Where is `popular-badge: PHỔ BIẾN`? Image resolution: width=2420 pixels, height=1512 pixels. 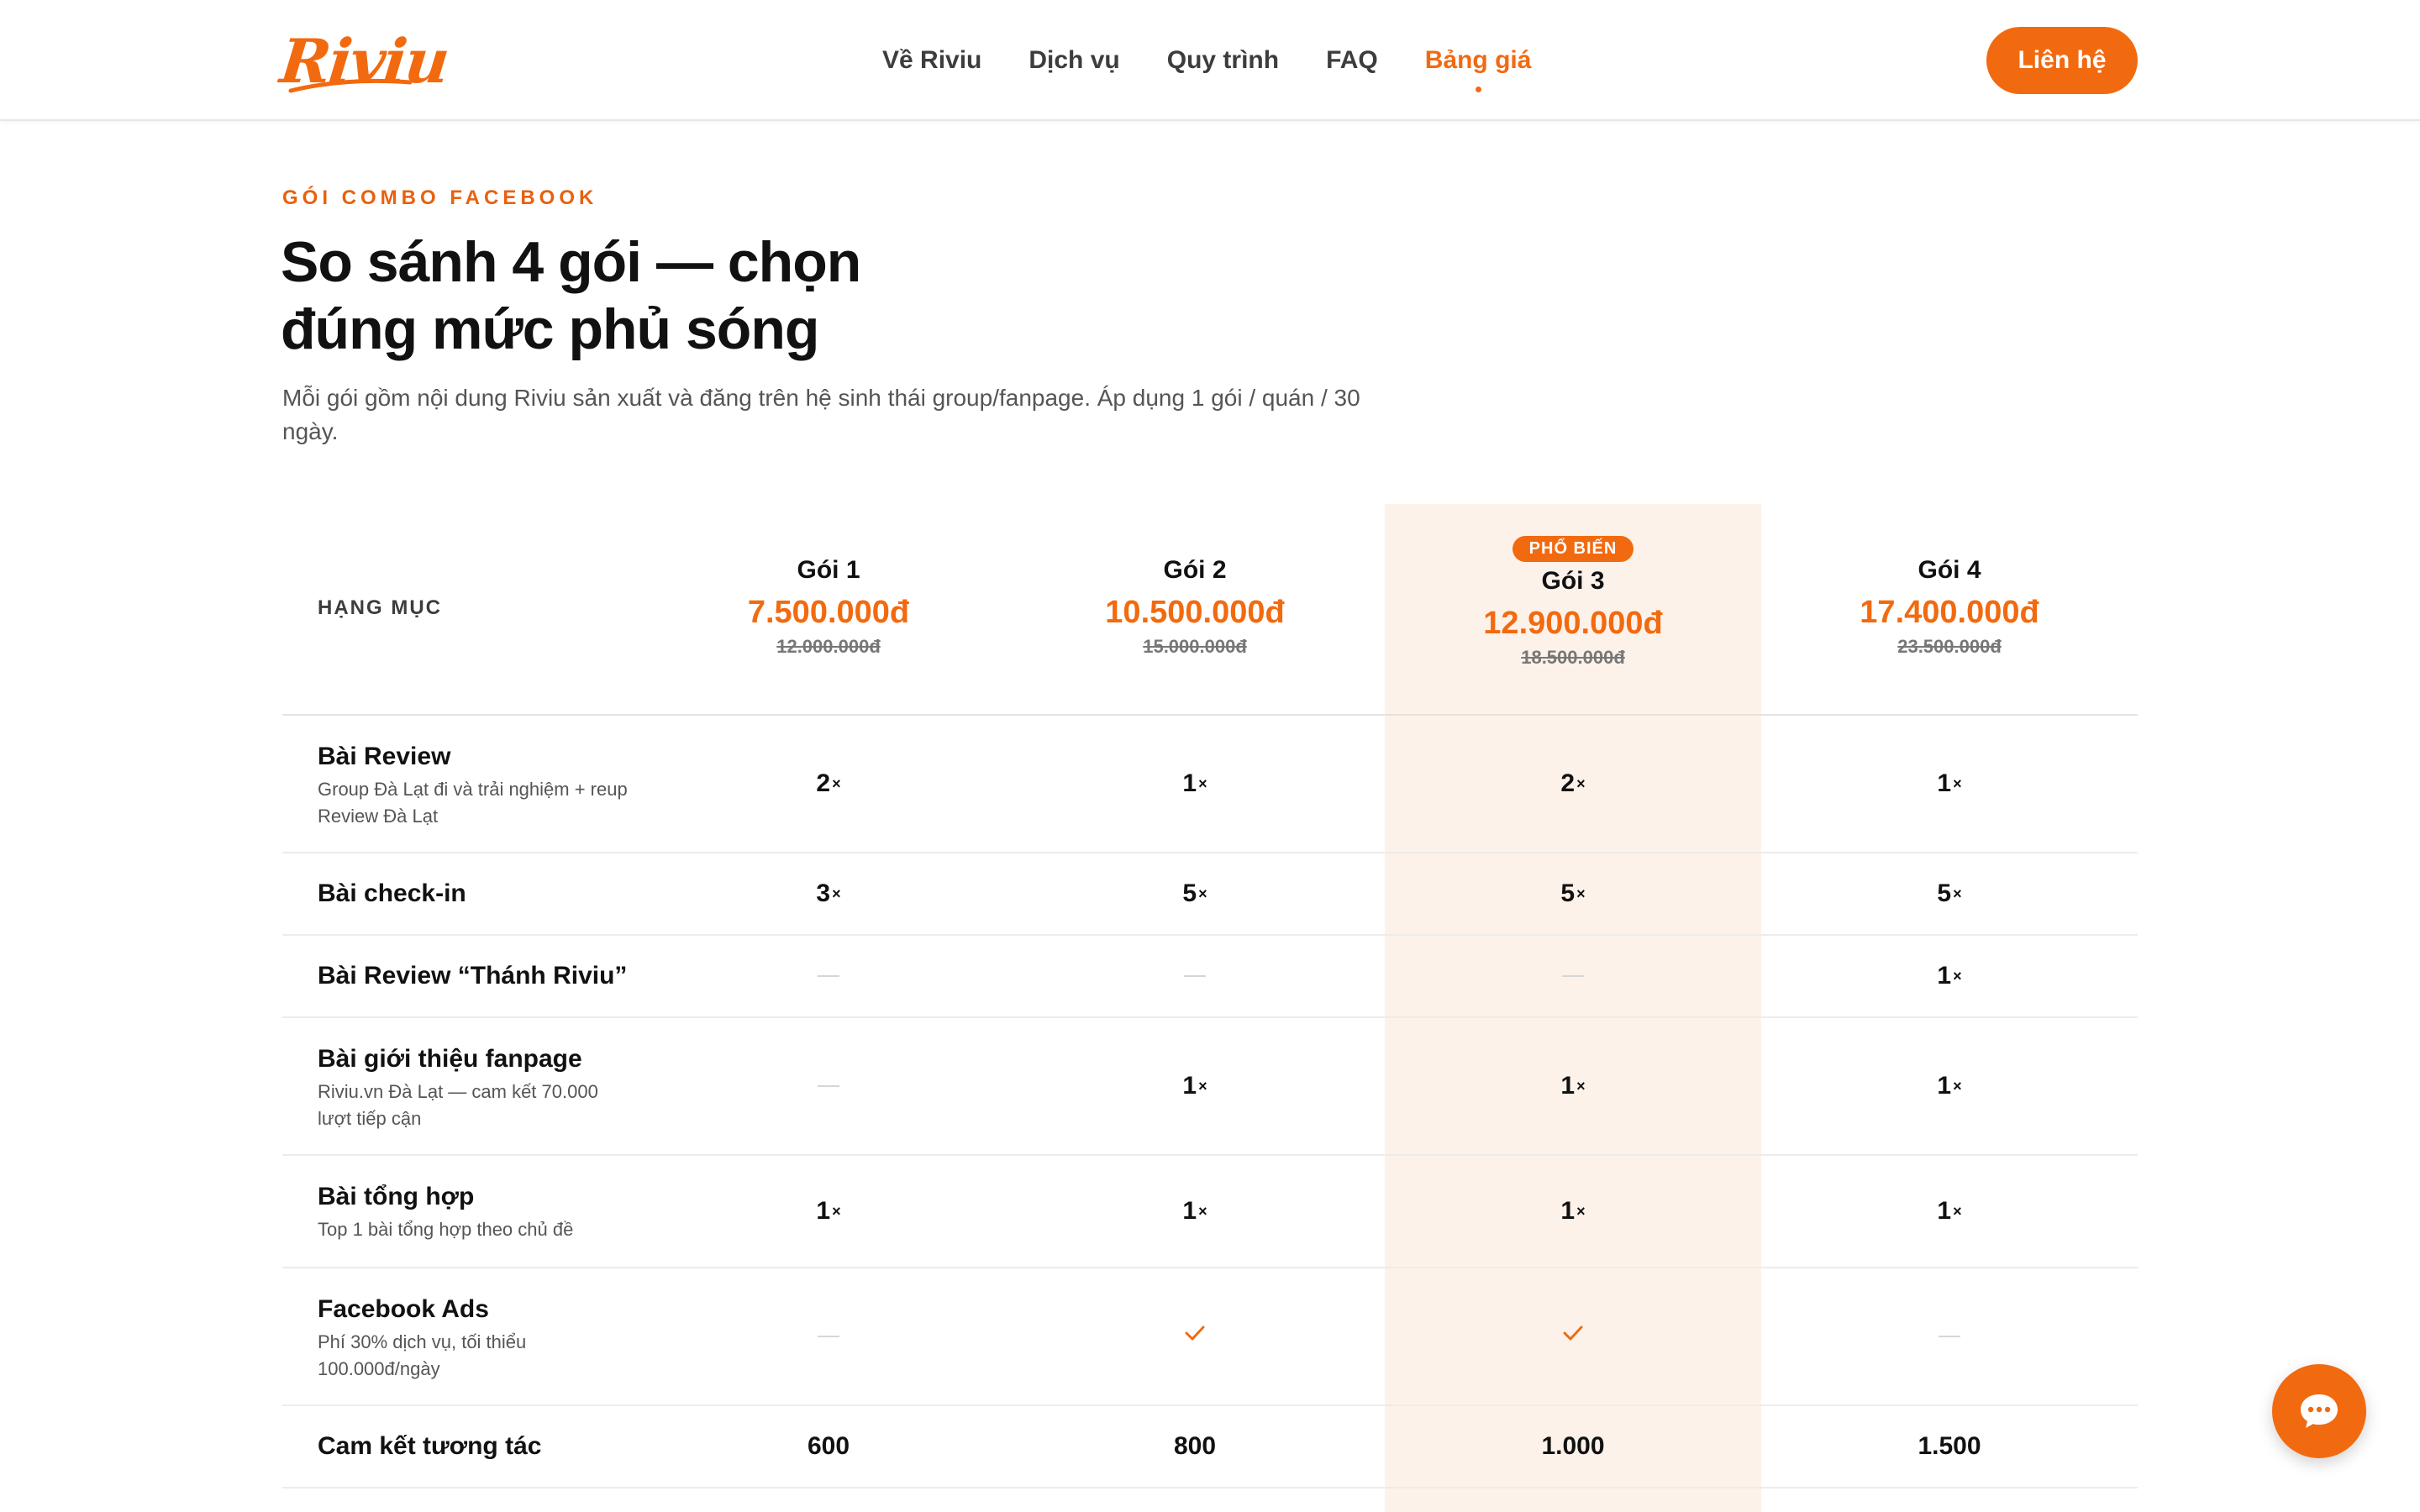
popular-badge: PHỔ BIẾN is located at coordinates (1573, 549).